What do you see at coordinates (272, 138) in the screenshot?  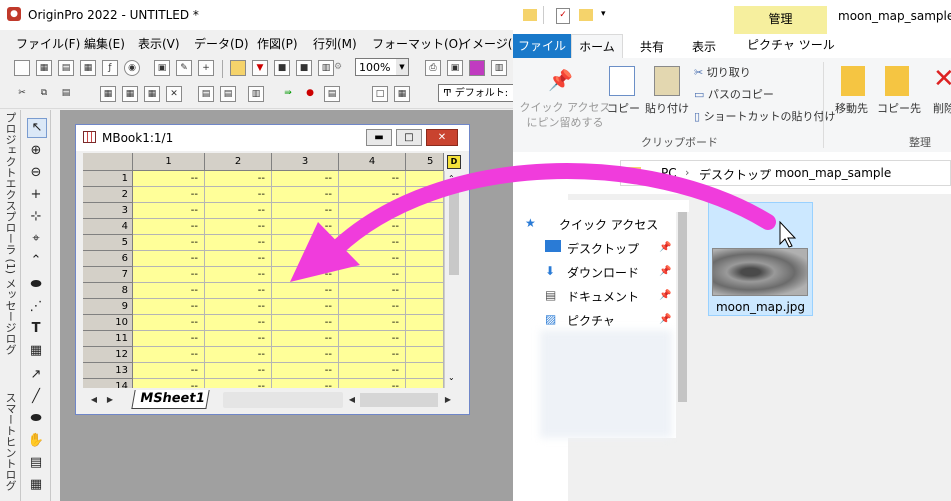 I see `workbook-title-bar: MBook1:1/1 ▬ □ ✕` at bounding box center [272, 138].